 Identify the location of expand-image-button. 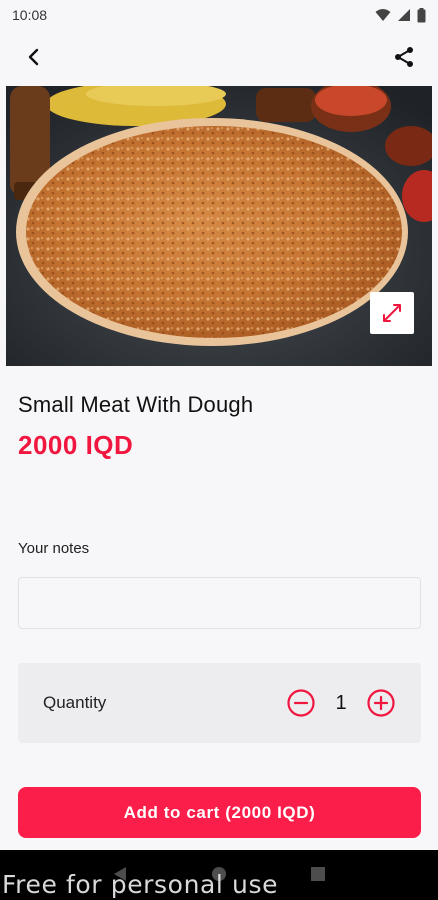
(392, 313).